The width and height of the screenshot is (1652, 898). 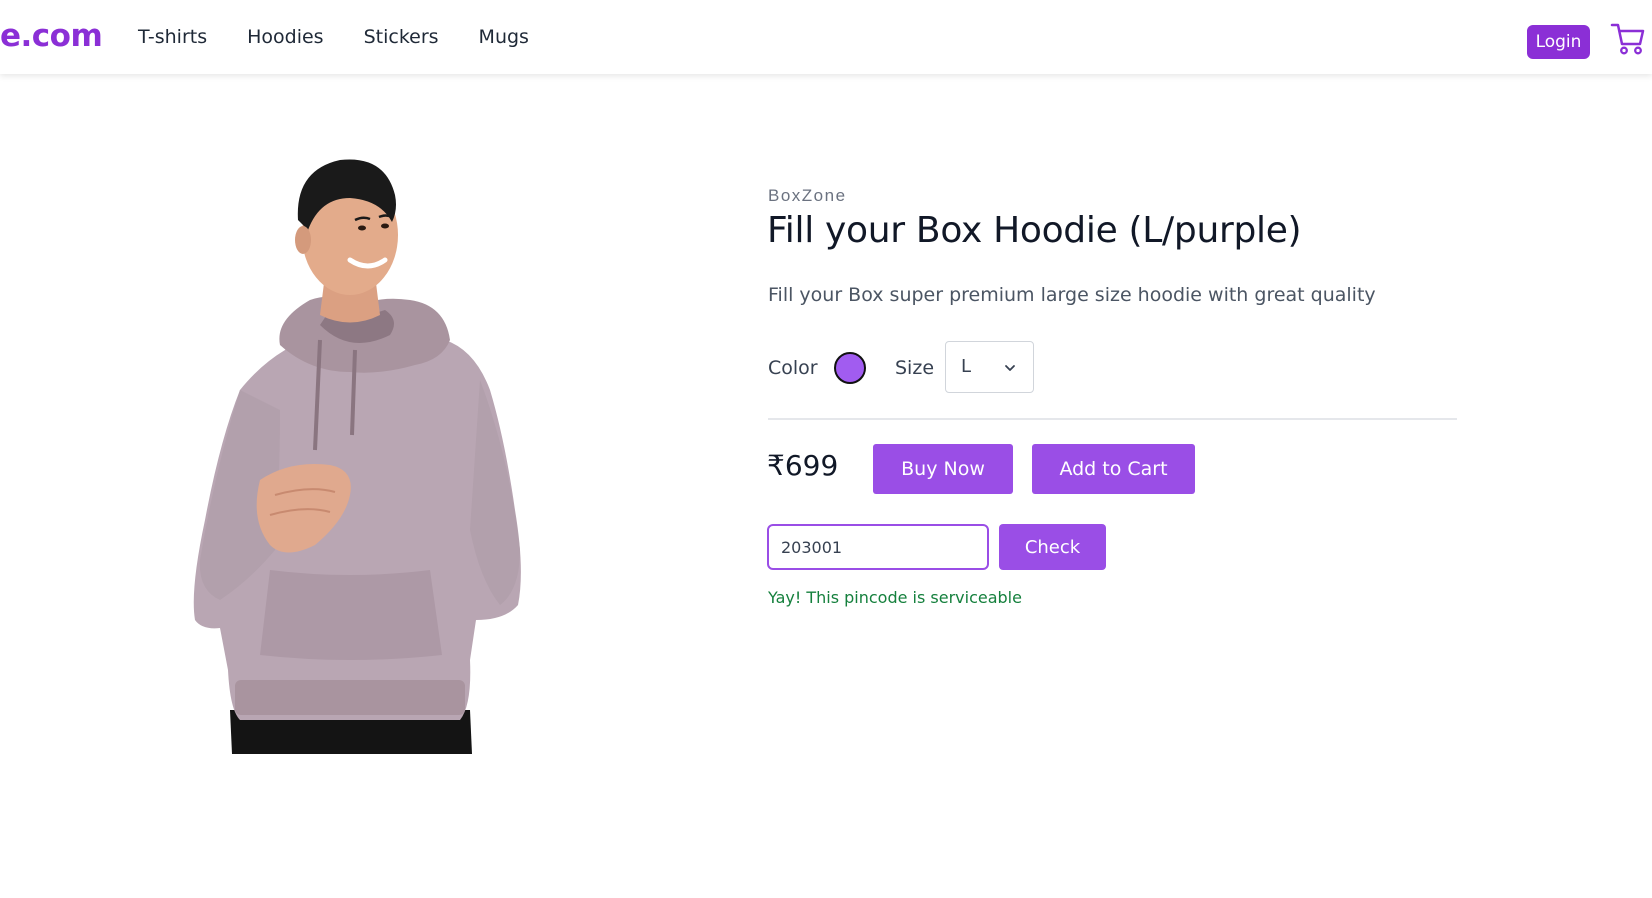 I want to click on login-button: Login, so click(x=1558, y=42).